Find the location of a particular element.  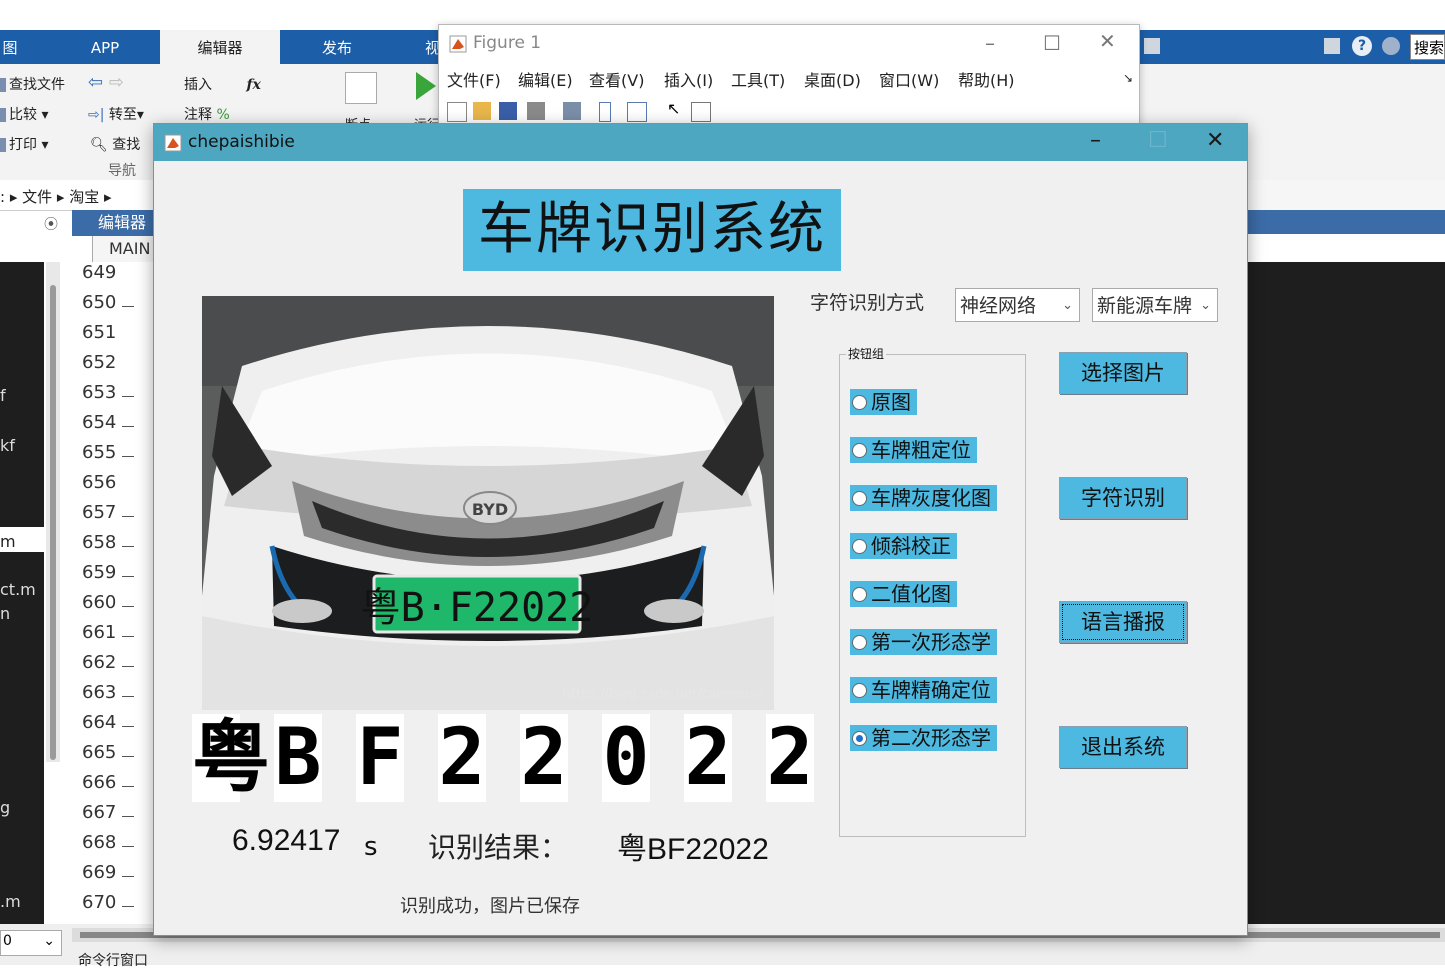

compare-button: 比较 ▾ is located at coordinates (24, 114).